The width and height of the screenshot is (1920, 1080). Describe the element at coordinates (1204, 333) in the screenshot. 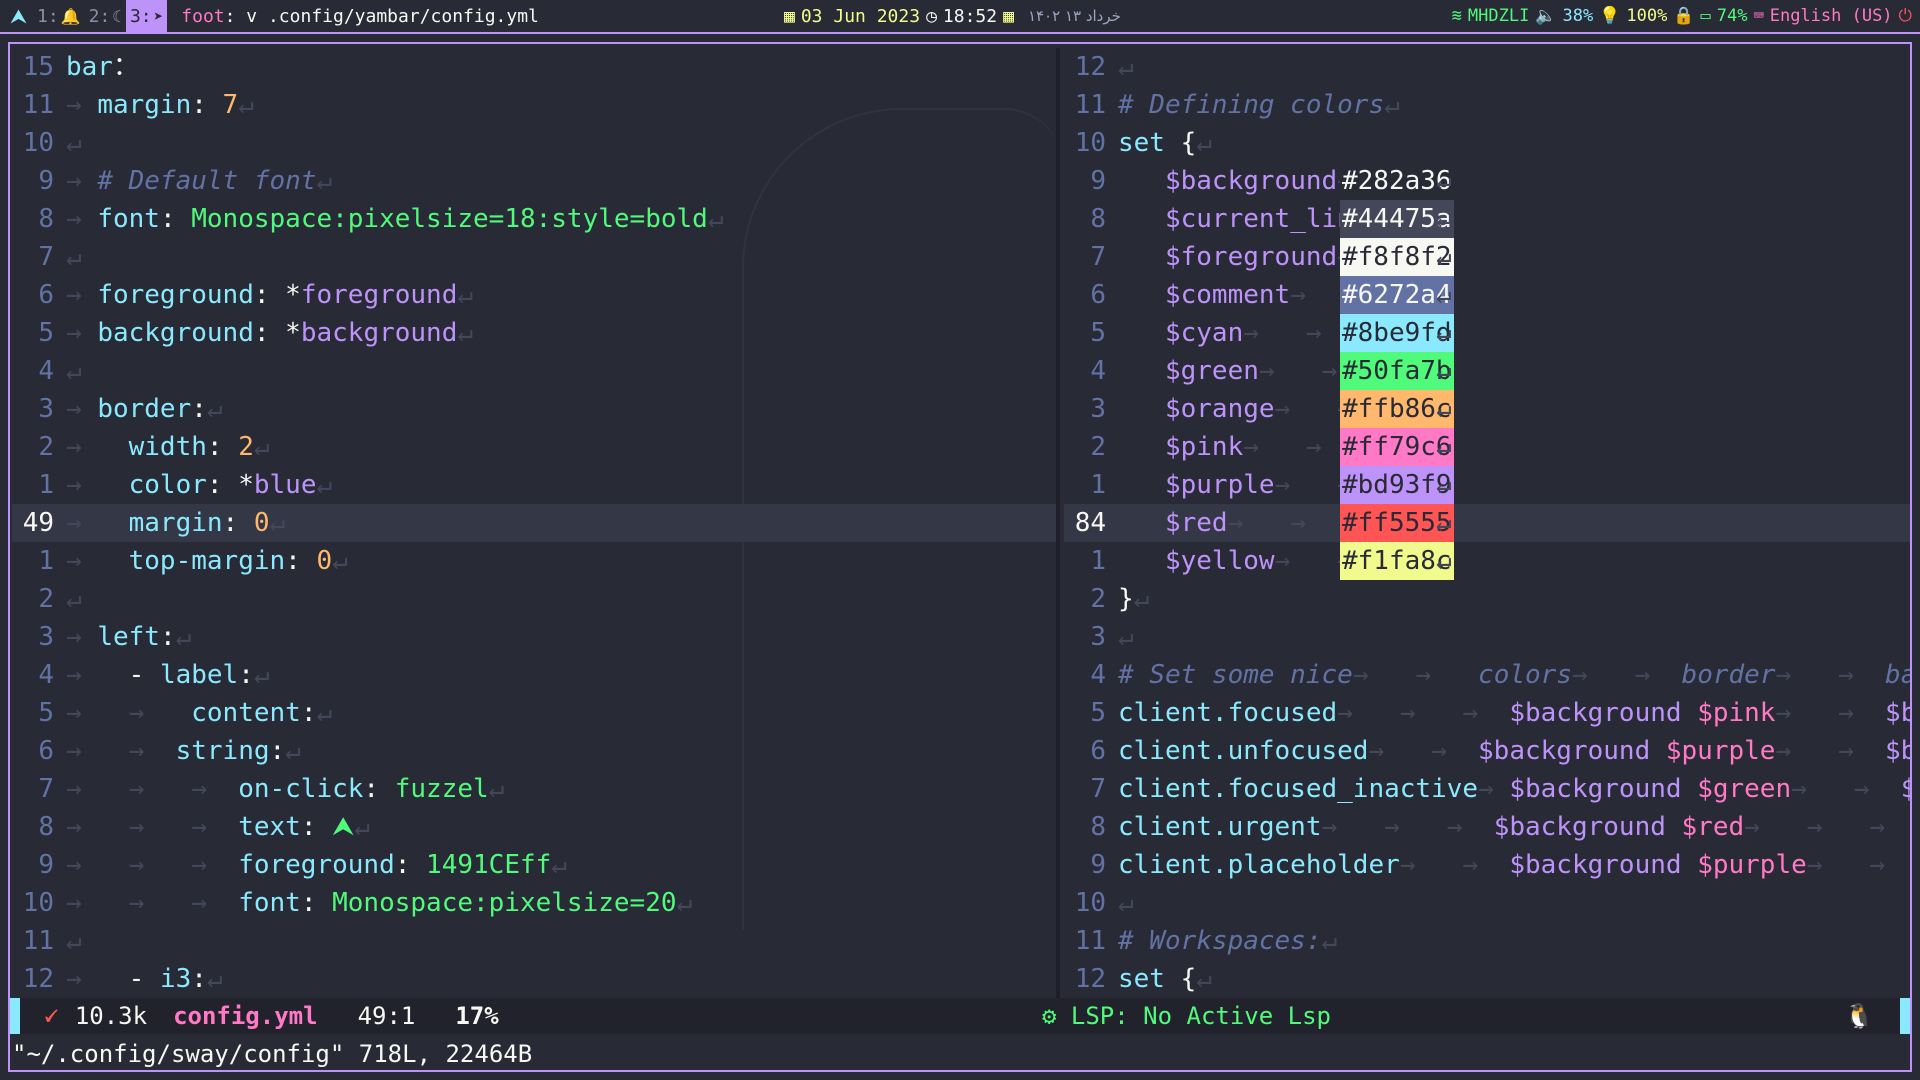

I see `code-token: $cyan` at that location.